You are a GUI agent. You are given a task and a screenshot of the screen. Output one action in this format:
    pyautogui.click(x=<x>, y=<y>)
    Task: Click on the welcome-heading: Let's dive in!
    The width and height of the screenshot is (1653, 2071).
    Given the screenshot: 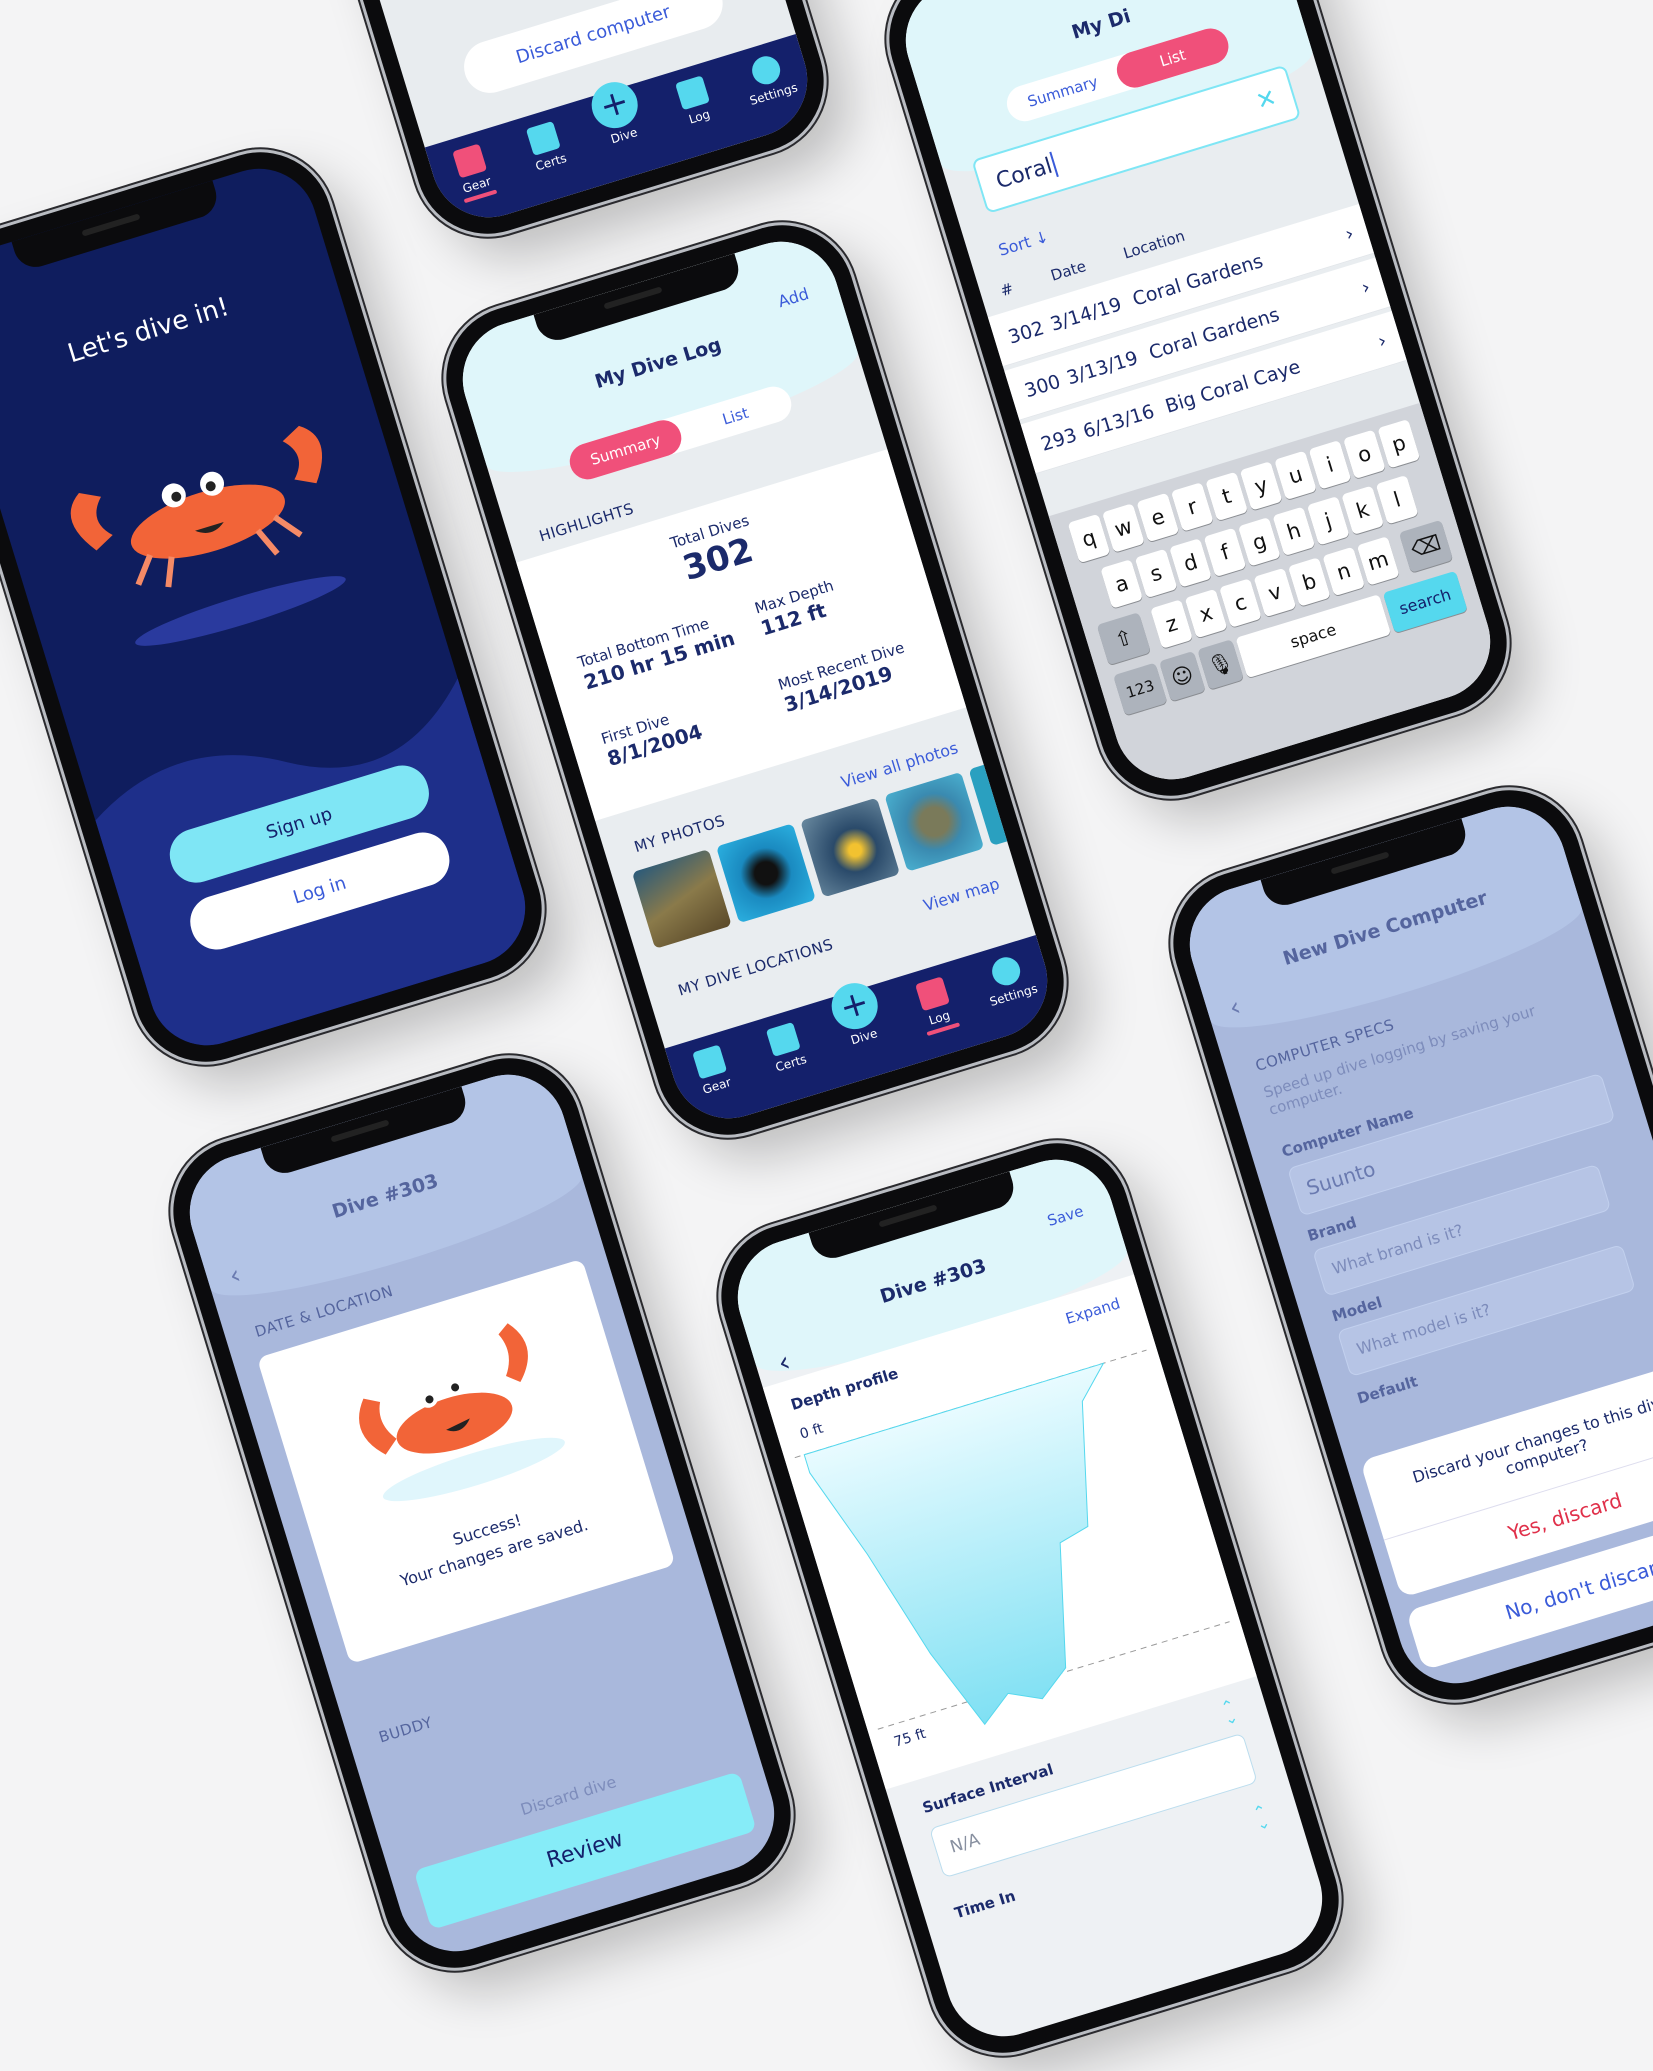 What is the action you would take?
    pyautogui.click(x=148, y=330)
    